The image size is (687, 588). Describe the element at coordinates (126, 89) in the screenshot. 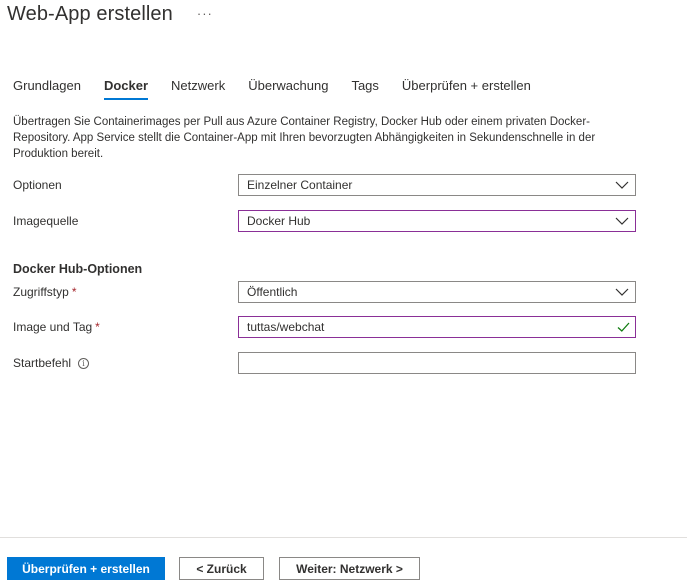

I see `tab-docker: Docker` at that location.